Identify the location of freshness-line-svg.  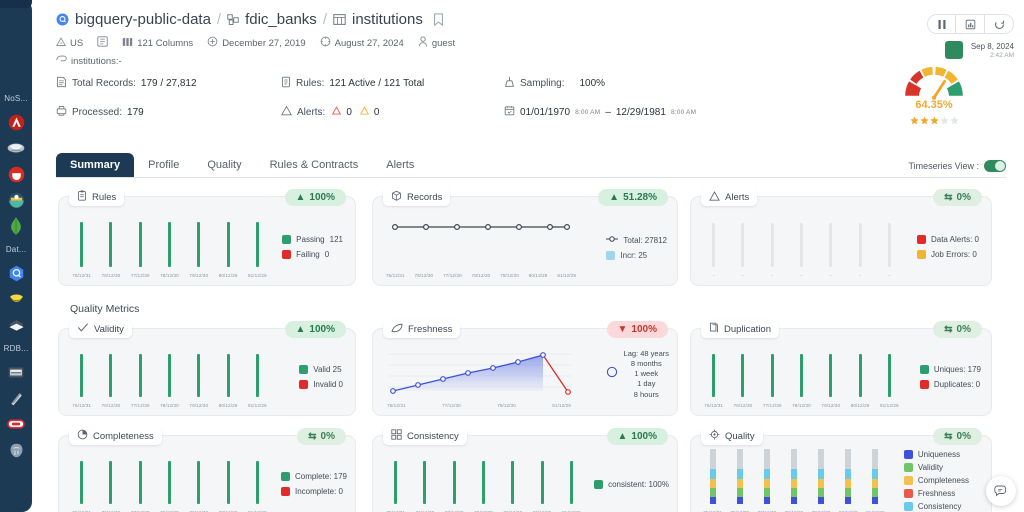
(480, 373).